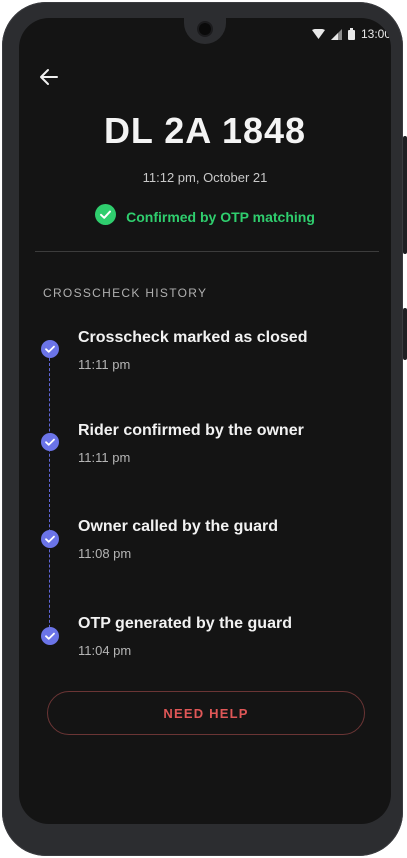 This screenshot has height=858, width=407. What do you see at coordinates (178, 526) in the screenshot?
I see `history-item-title: Owner called by the guard` at bounding box center [178, 526].